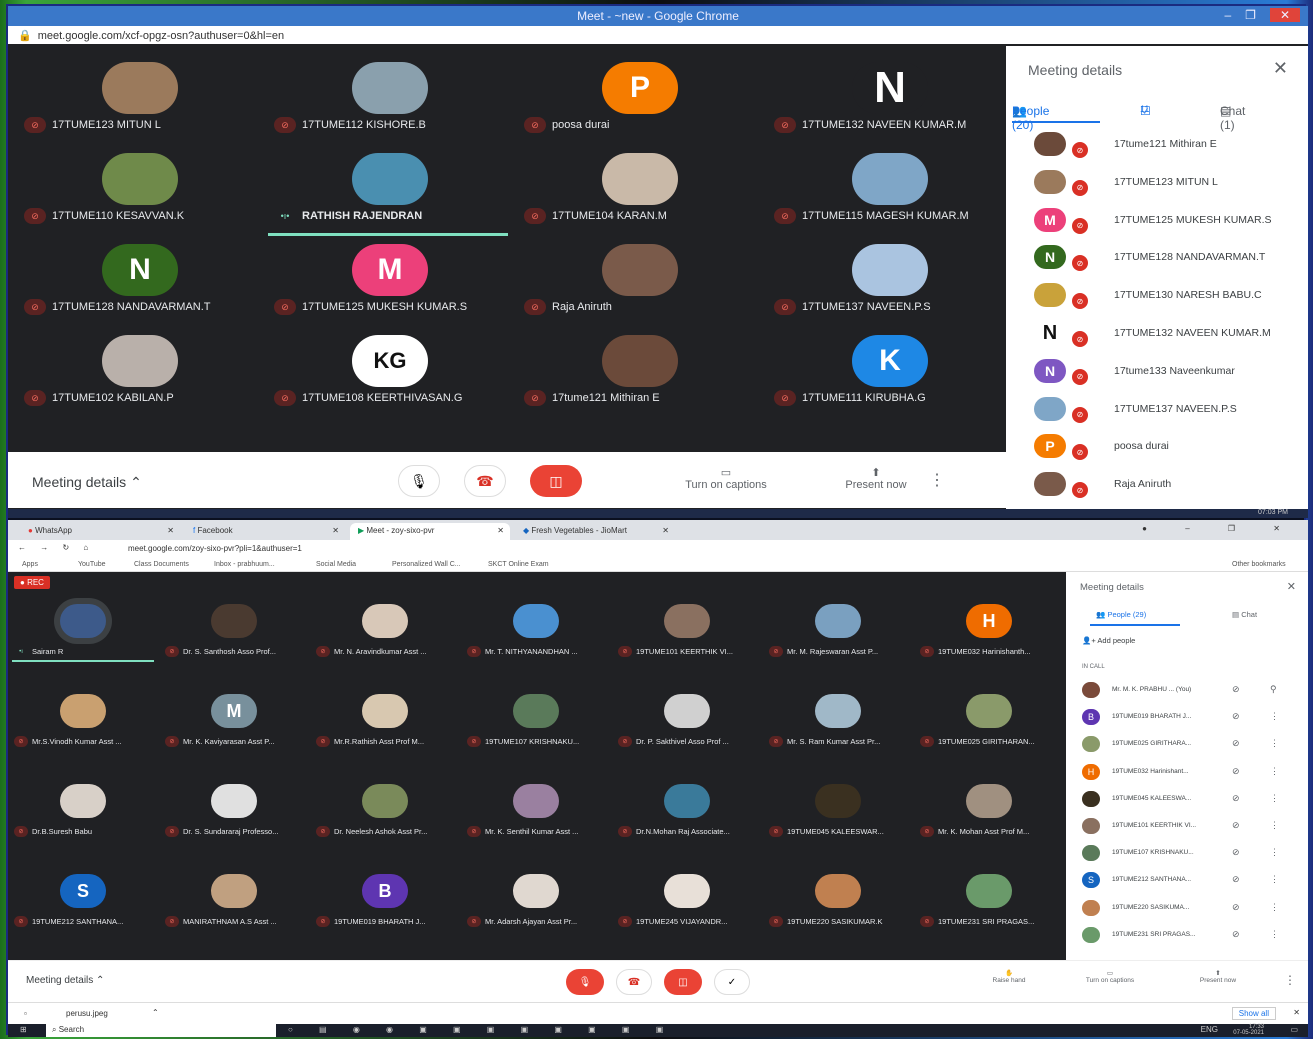  Describe the element at coordinates (336, 564) in the screenshot. I see `bookmark-item: Social Media` at that location.